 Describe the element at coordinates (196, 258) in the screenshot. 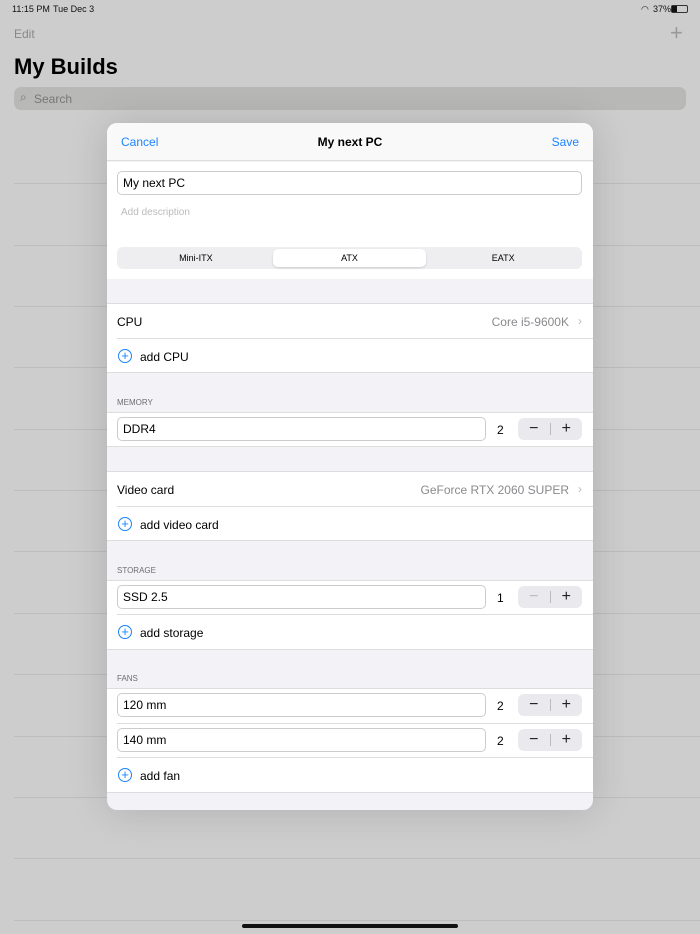

I see `segment-mini-itx: Mini-ITX` at that location.